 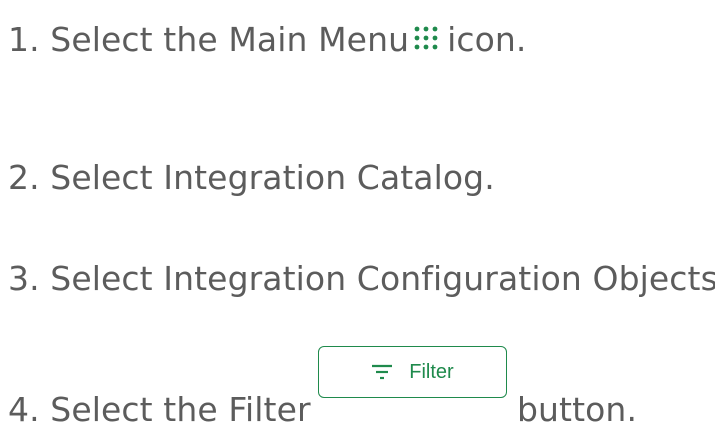 I want to click on step-2-number: 2., so click(x=24, y=177).